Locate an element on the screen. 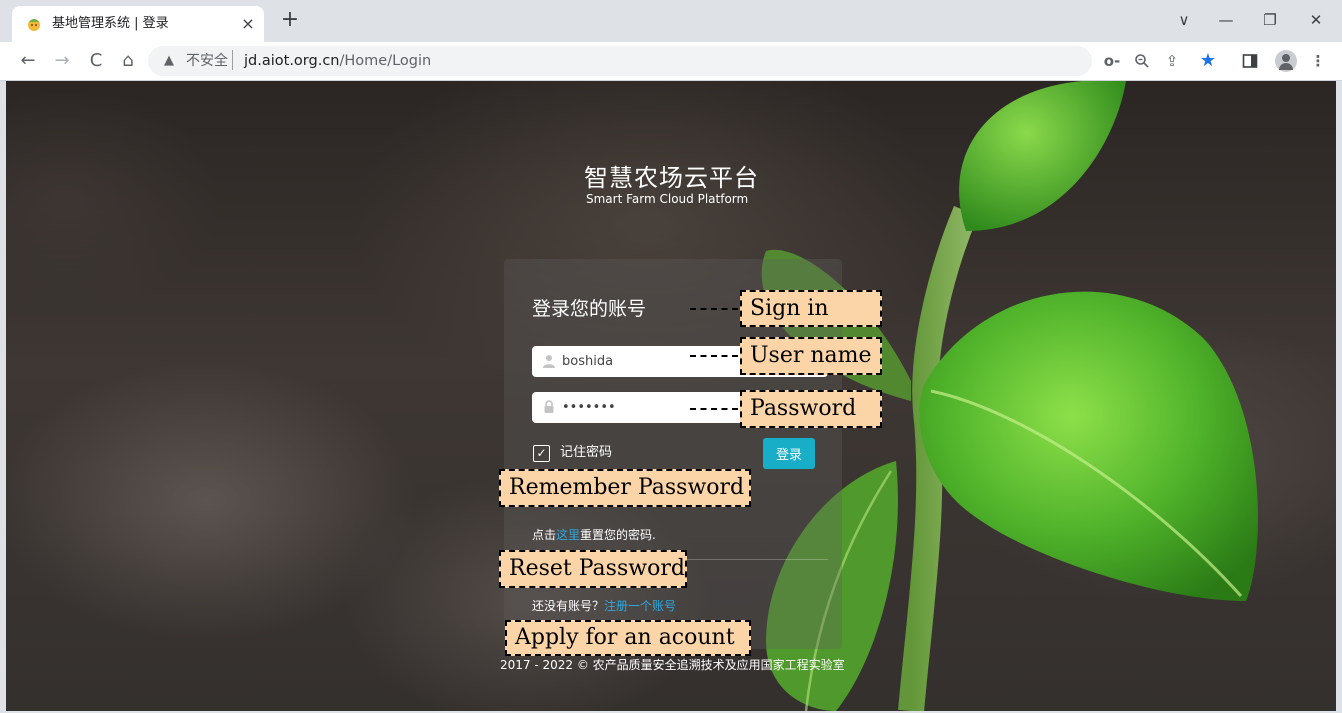  user-name-leader is located at coordinates (714, 356).